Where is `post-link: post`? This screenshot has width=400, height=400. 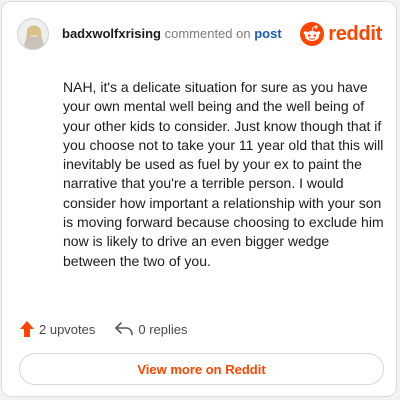
post-link: post is located at coordinates (267, 33).